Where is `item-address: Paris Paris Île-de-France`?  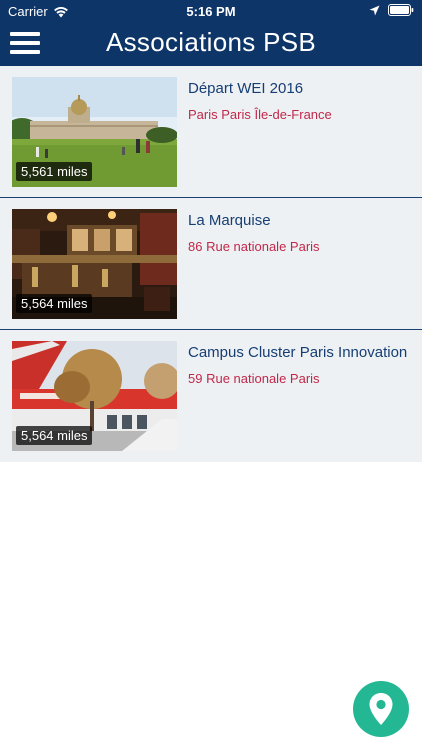
item-address: Paris Paris Île-de-France is located at coordinates (260, 114).